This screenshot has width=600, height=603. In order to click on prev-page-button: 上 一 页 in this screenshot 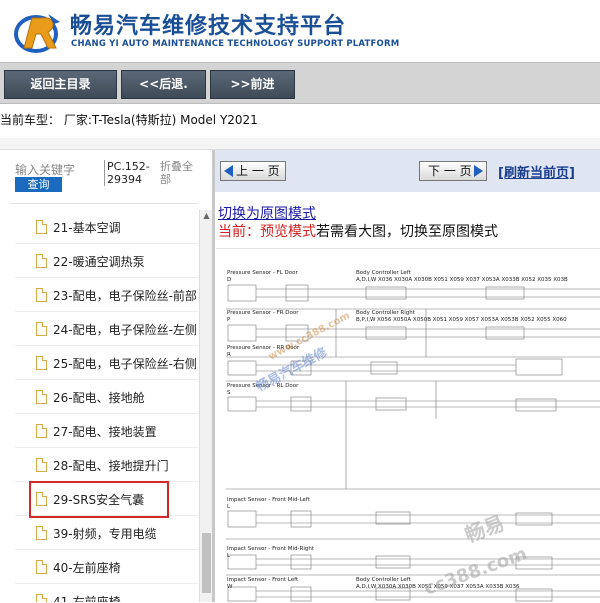, I will do `click(253, 171)`.